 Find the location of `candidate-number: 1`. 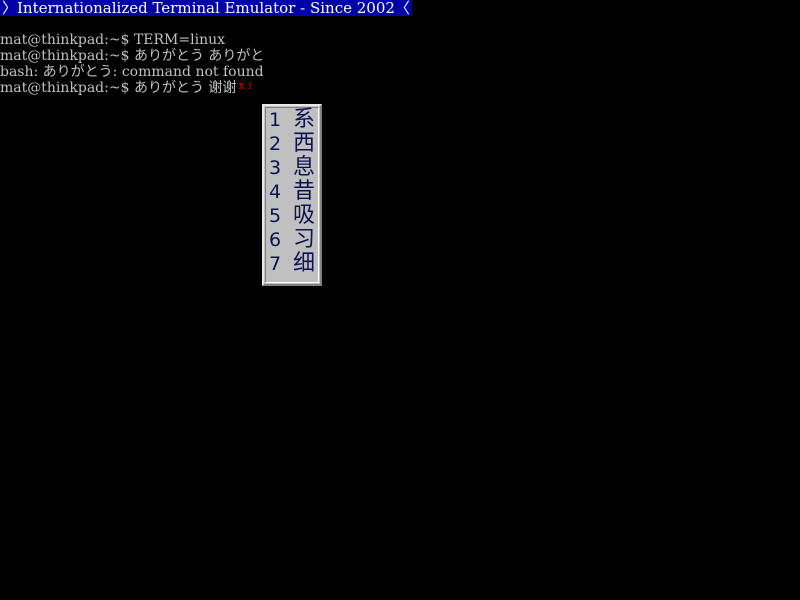

candidate-number: 1 is located at coordinates (275, 120).